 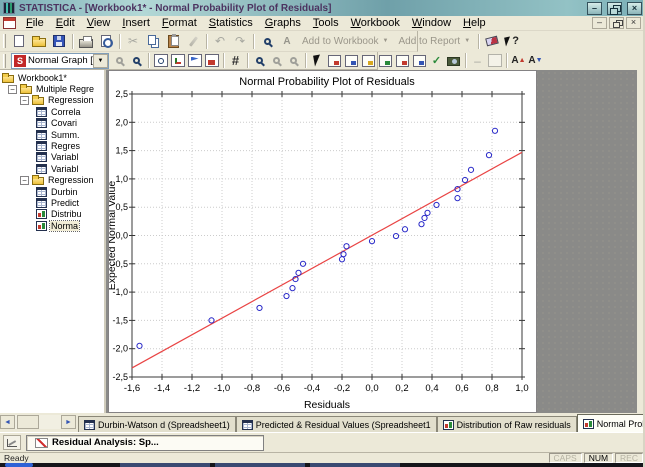 I want to click on print-preview-button, so click(x=106, y=41).